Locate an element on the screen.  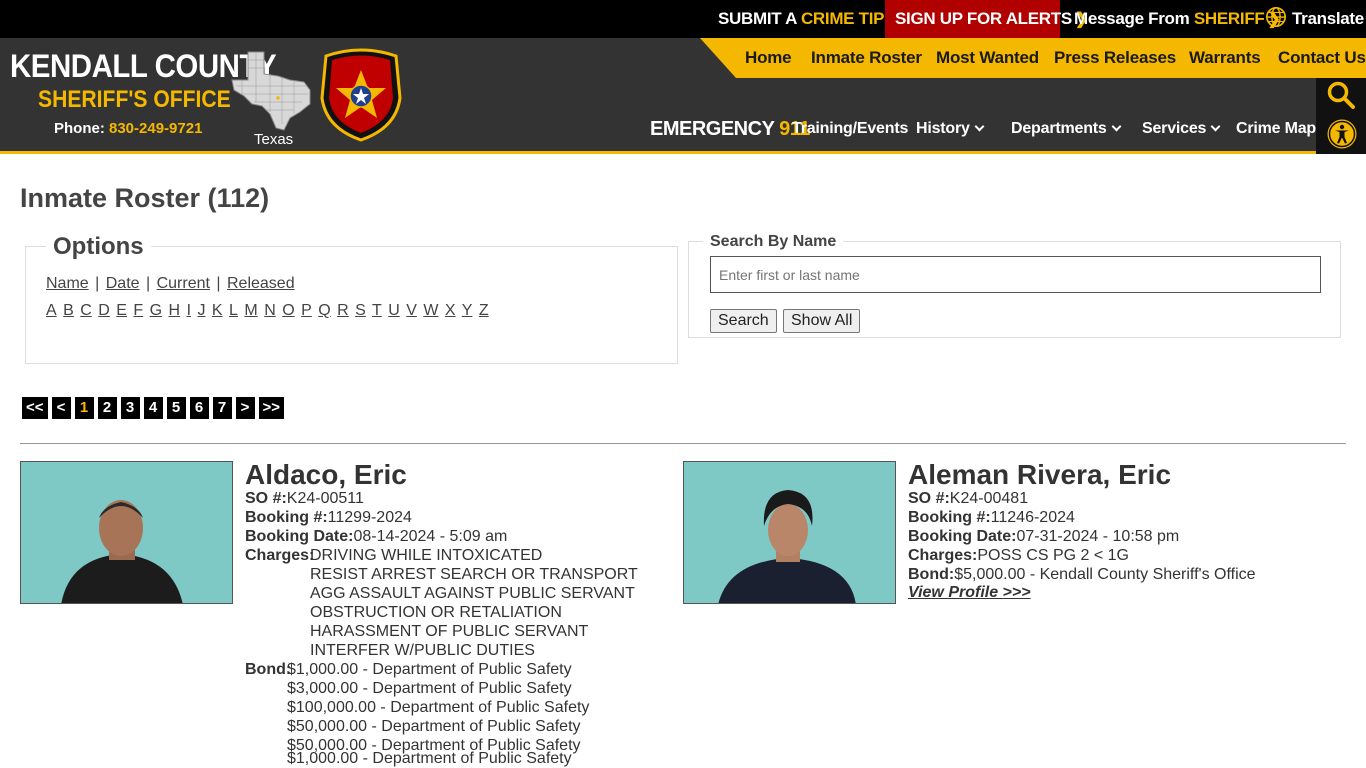
date-value: 07-31-2024 - 10:58 pm is located at coordinates (1098, 536).